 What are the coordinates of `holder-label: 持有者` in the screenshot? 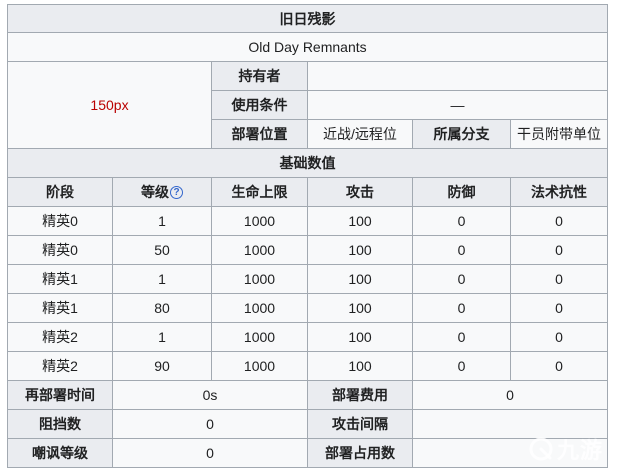 It's located at (259, 76).